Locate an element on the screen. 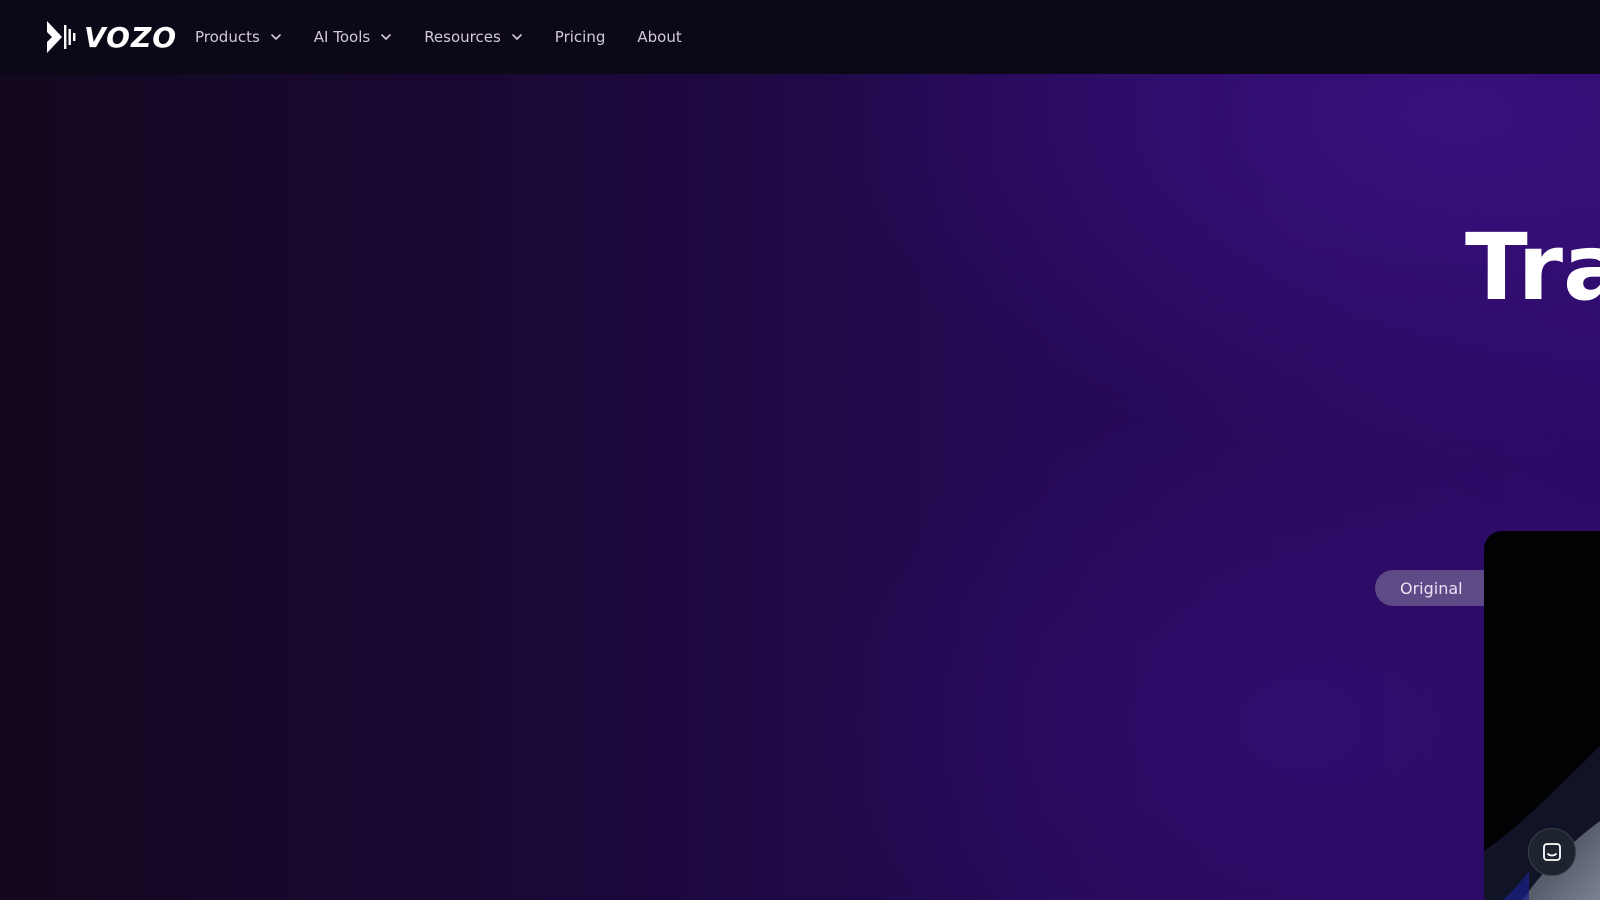 Image resolution: width=1600 pixels, height=900 pixels. nav-item-pricing: Pricing is located at coordinates (580, 37).